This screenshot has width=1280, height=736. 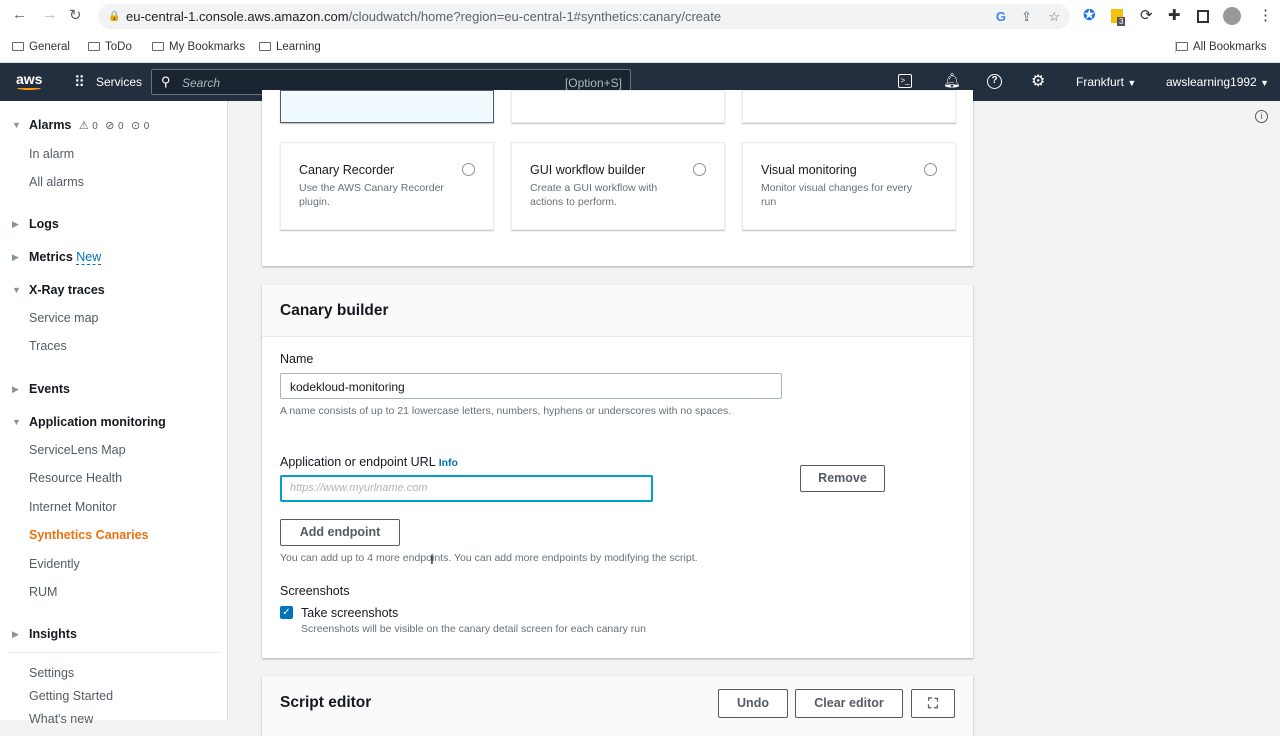 What do you see at coordinates (75, 15) in the screenshot?
I see `reload-icon: ↻` at bounding box center [75, 15].